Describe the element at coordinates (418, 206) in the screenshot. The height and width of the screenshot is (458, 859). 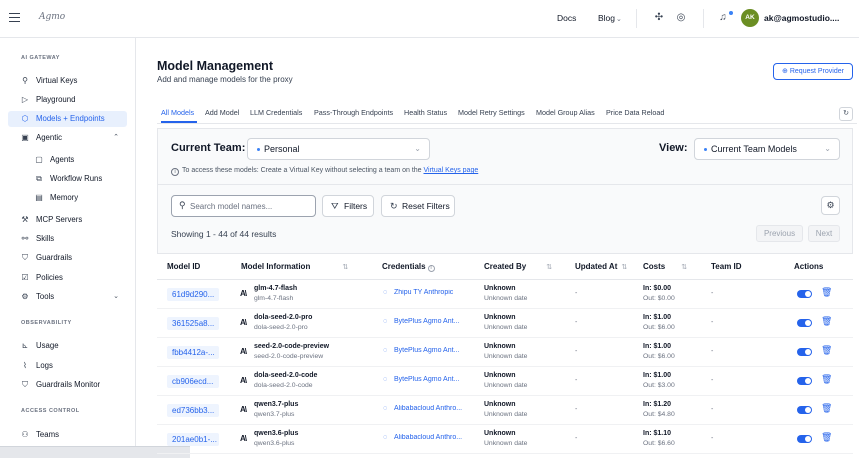
I see `reset-filters-button: ↻ Reset Filters` at that location.